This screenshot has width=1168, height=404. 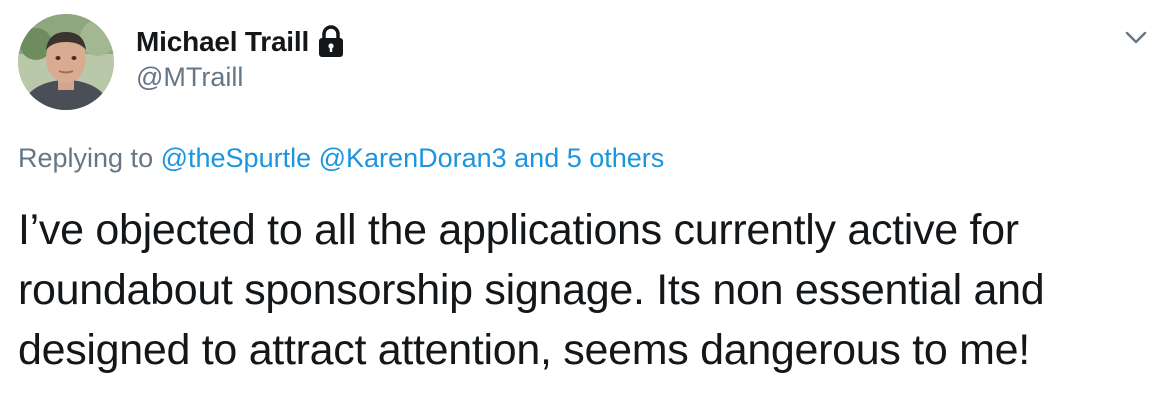 I want to click on avatar-photo, so click(x=66, y=62).